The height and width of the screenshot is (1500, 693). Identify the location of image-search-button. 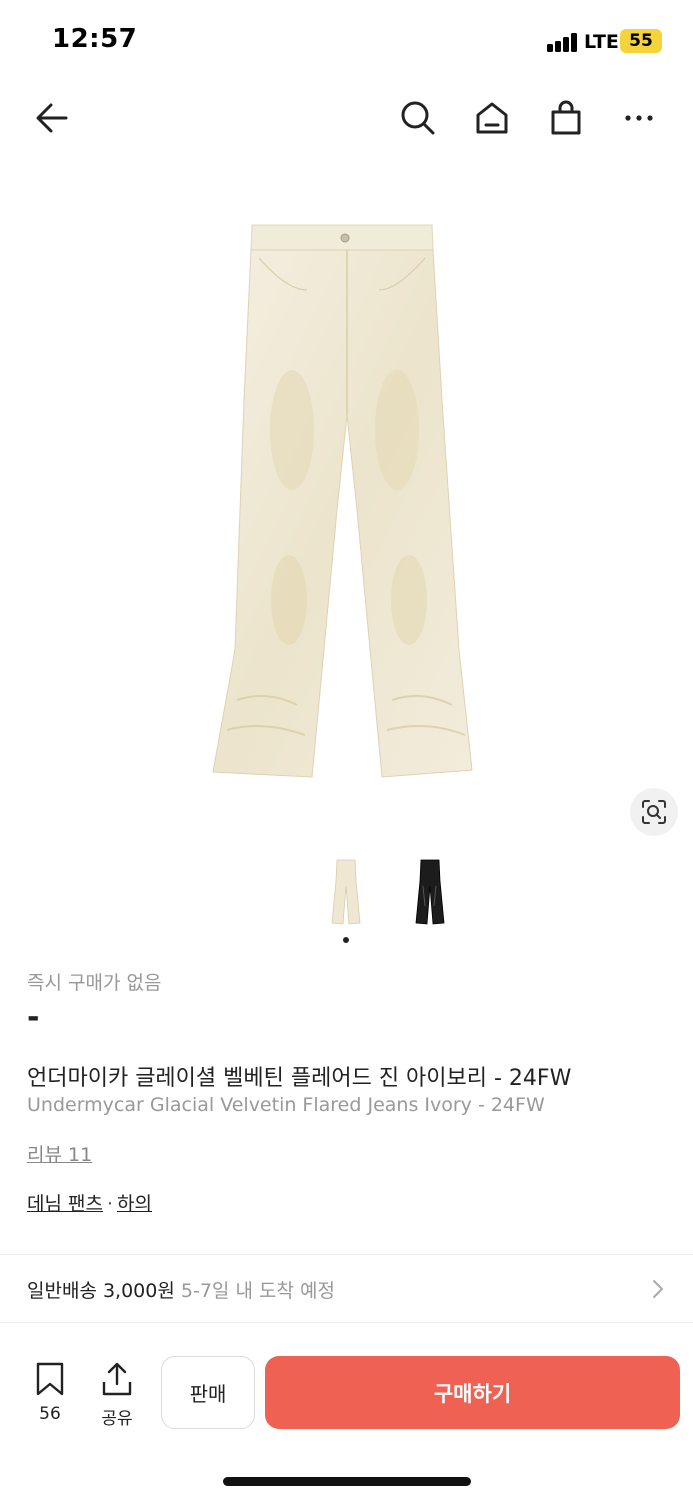
(654, 812).